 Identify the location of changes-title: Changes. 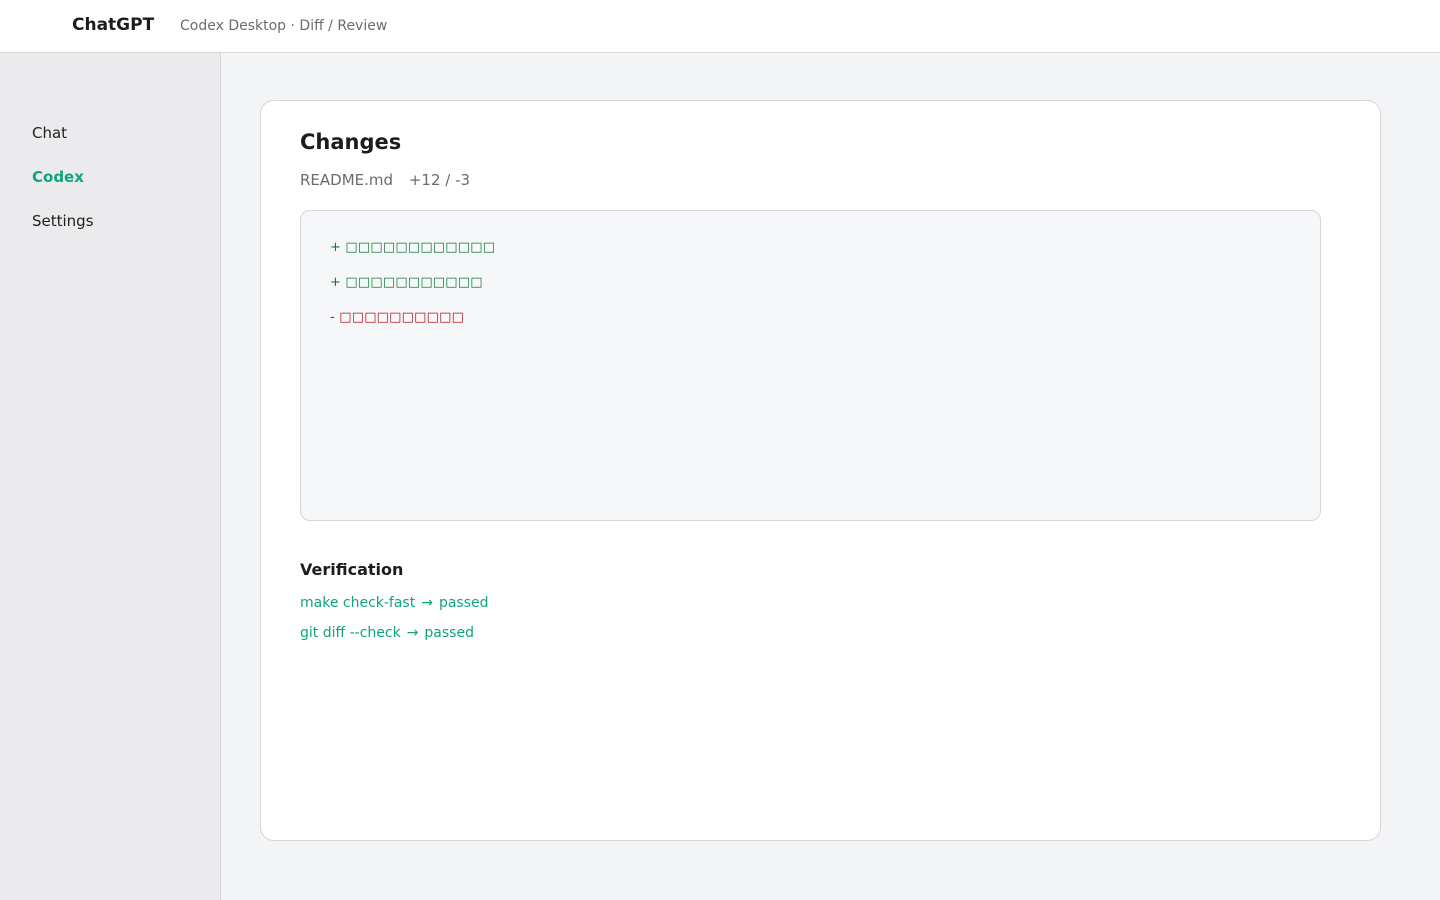
(351, 142).